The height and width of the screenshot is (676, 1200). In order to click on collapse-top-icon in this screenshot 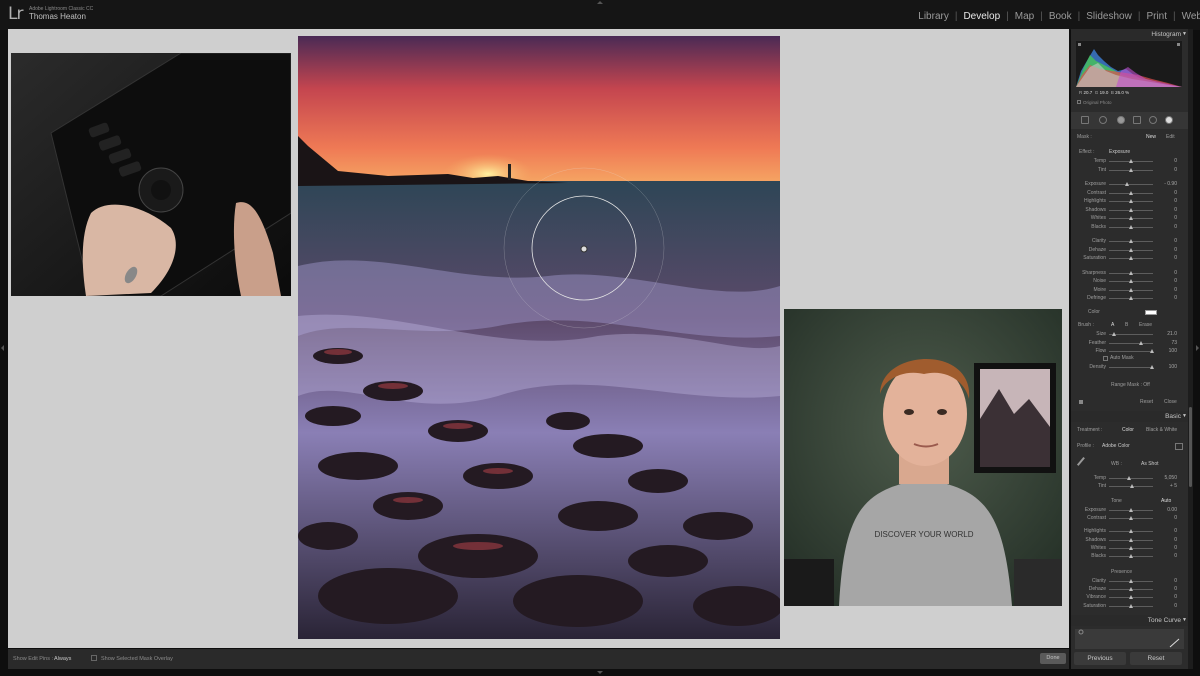, I will do `click(600, 2)`.